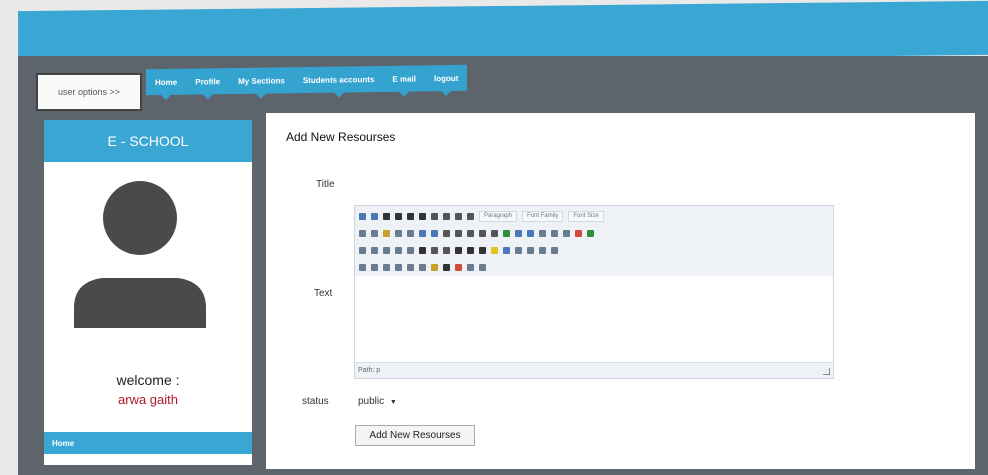  I want to click on print-icon, so click(554, 250).